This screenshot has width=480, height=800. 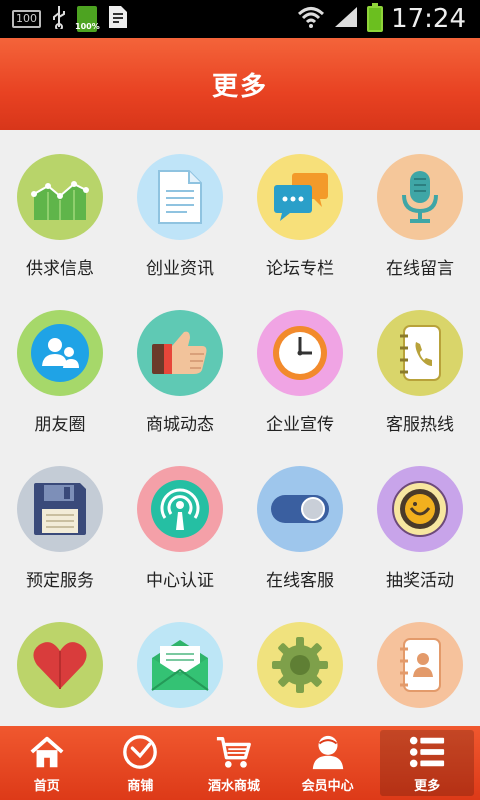 I want to click on grid-item-settings, so click(x=300, y=662).